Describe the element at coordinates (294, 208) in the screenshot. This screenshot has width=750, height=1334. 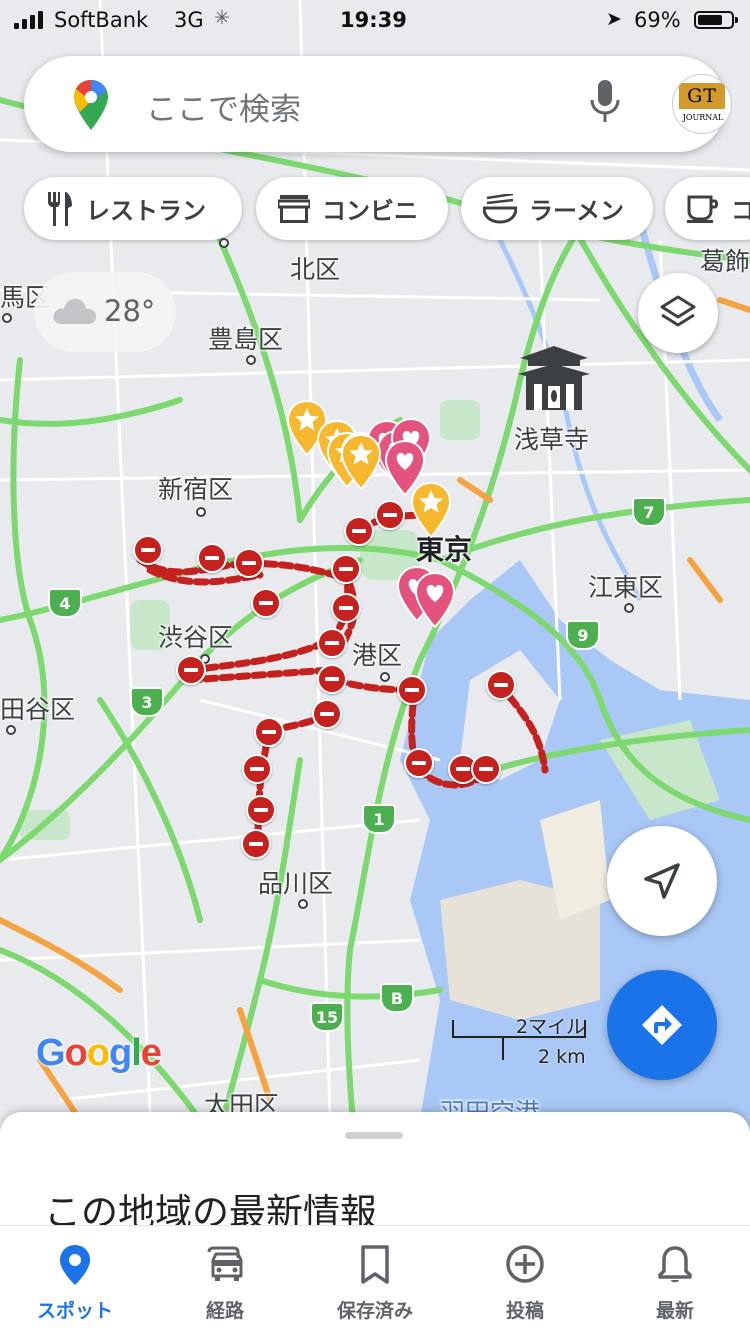
I see `store-icon` at that location.